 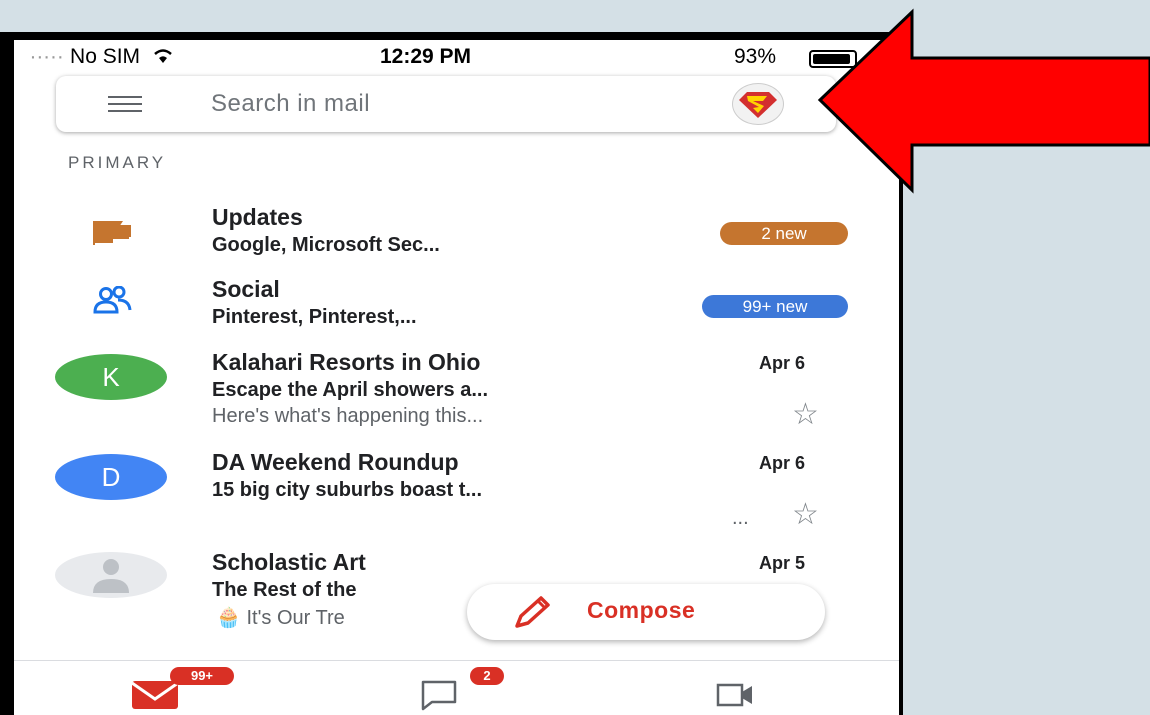 What do you see at coordinates (289, 562) in the screenshot?
I see `sender-name: Scholastic Art` at bounding box center [289, 562].